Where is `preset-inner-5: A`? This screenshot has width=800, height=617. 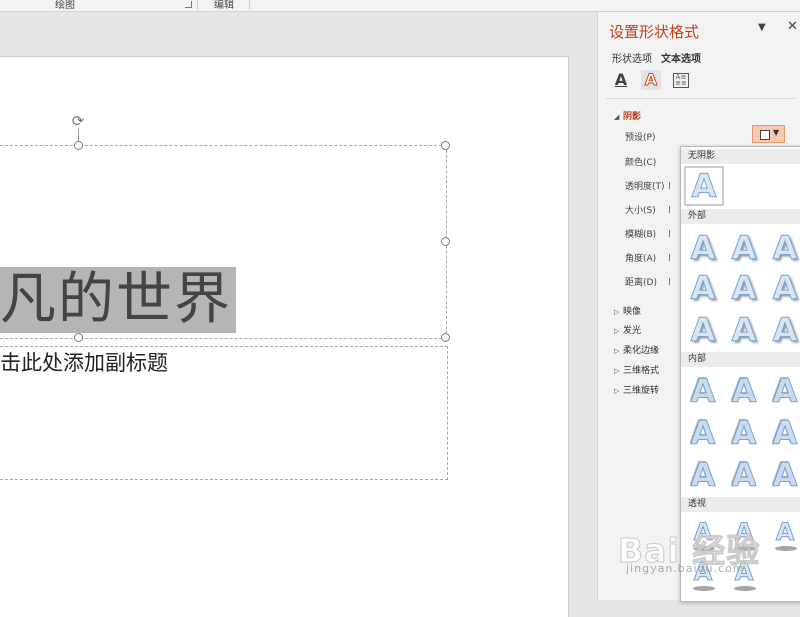 preset-inner-5: A is located at coordinates (744, 433).